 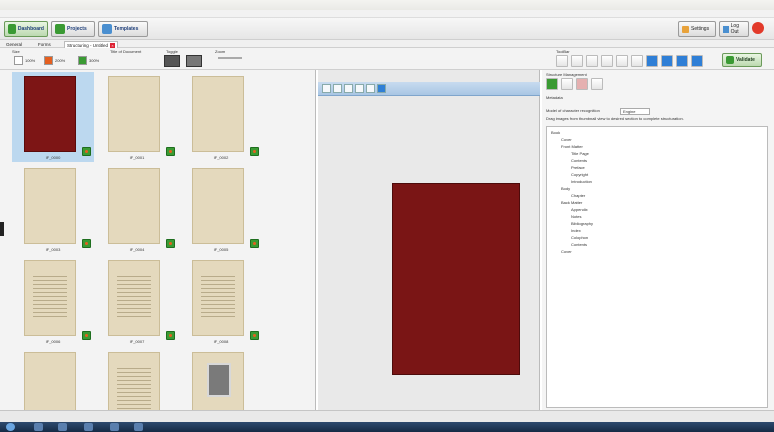 What do you see at coordinates (578, 195) in the screenshot?
I see `tree-node: Chapter` at bounding box center [578, 195].